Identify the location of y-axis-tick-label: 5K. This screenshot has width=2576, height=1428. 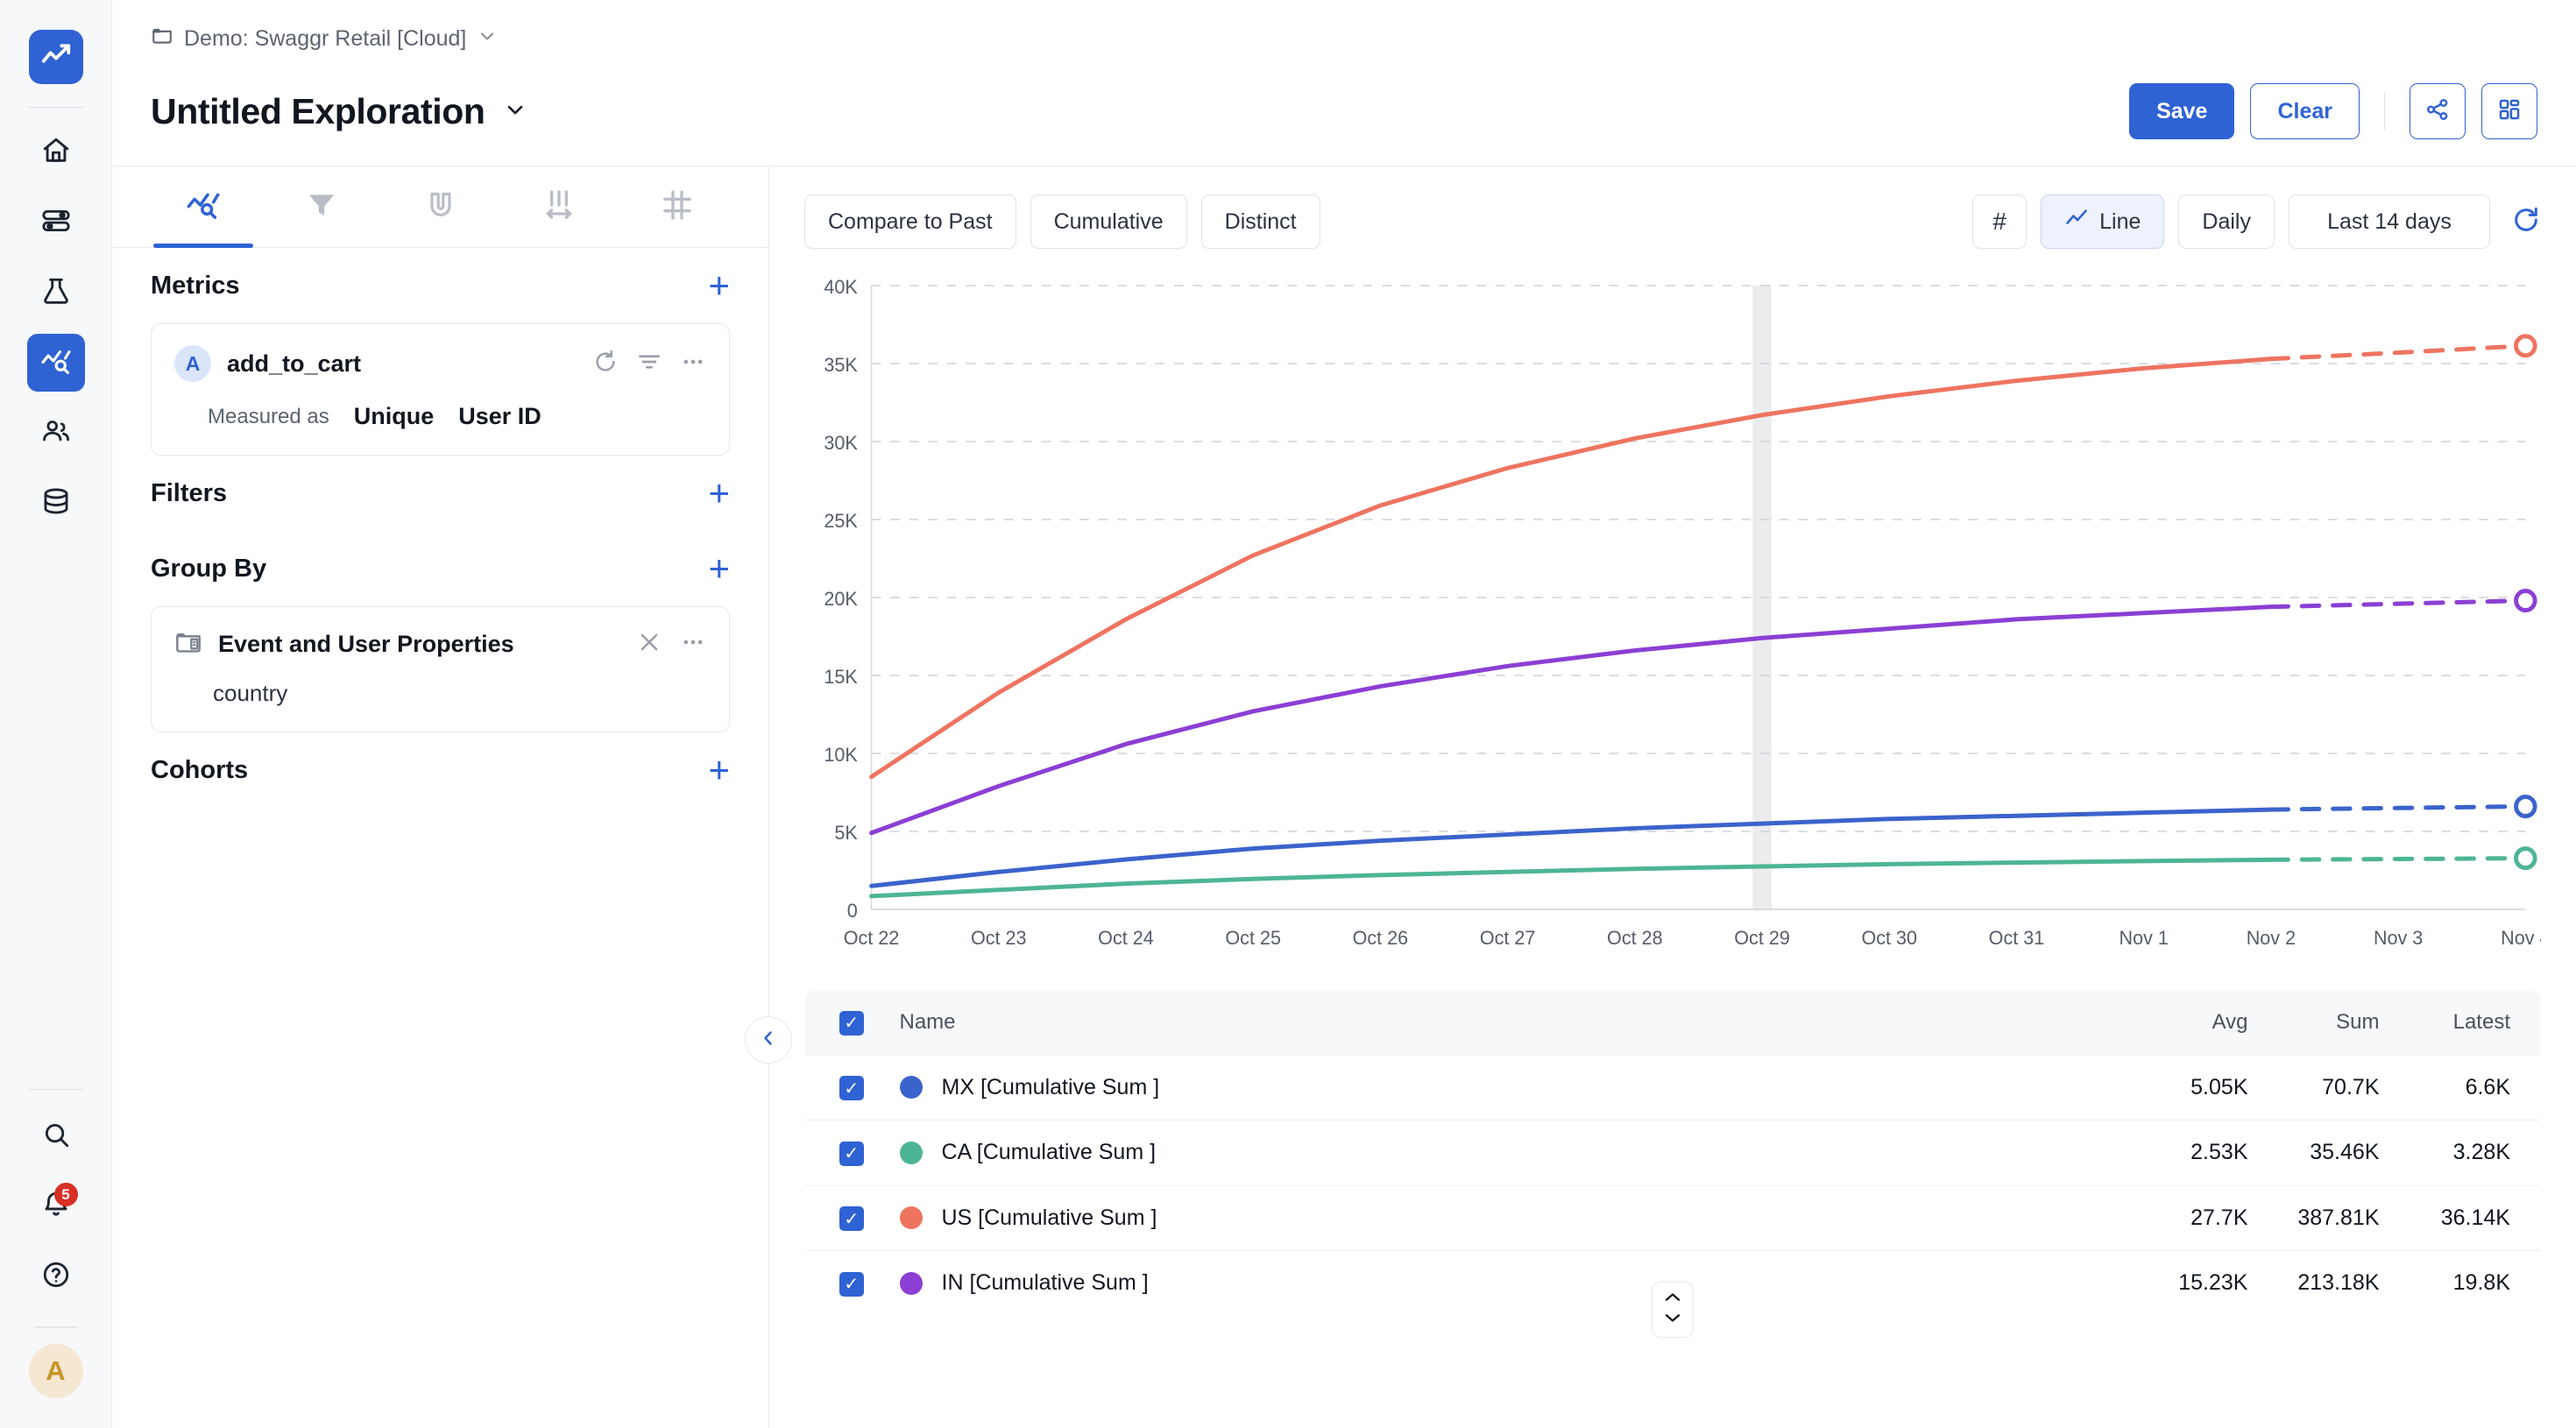
(846, 833).